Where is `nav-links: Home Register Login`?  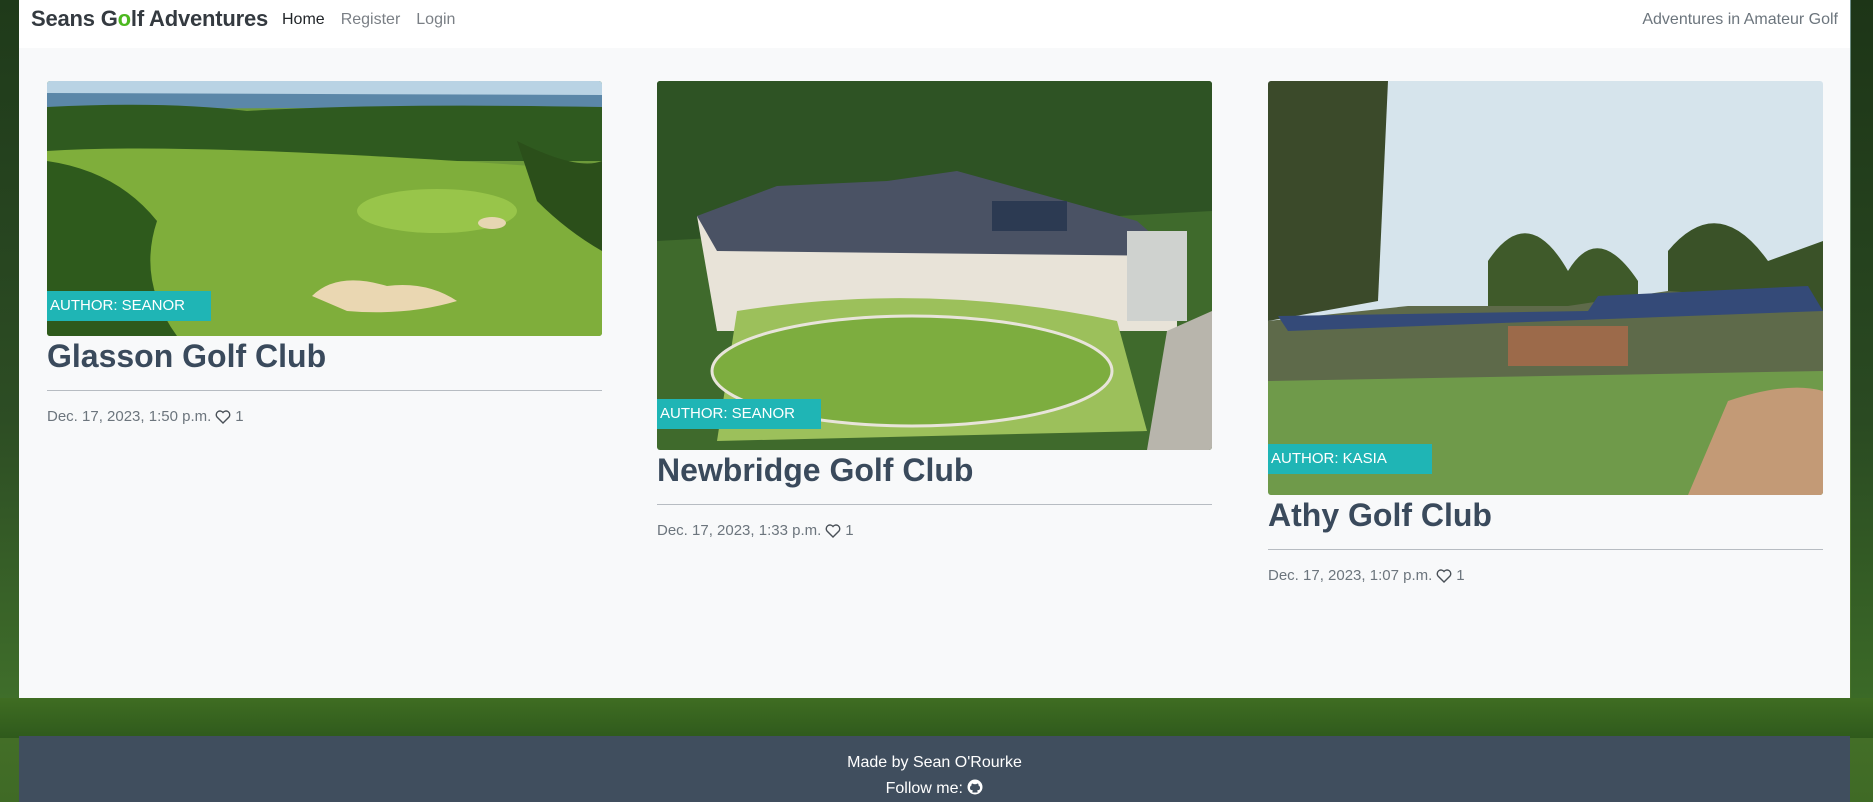
nav-links: Home Register Login is located at coordinates (368, 20).